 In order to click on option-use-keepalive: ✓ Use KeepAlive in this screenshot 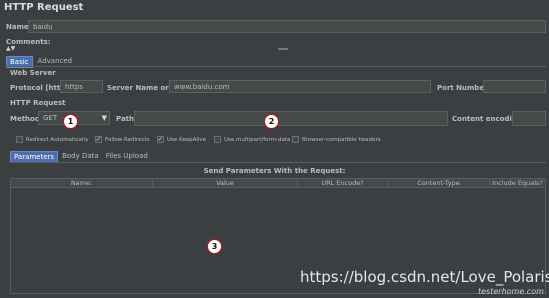, I will do `click(181, 139)`.